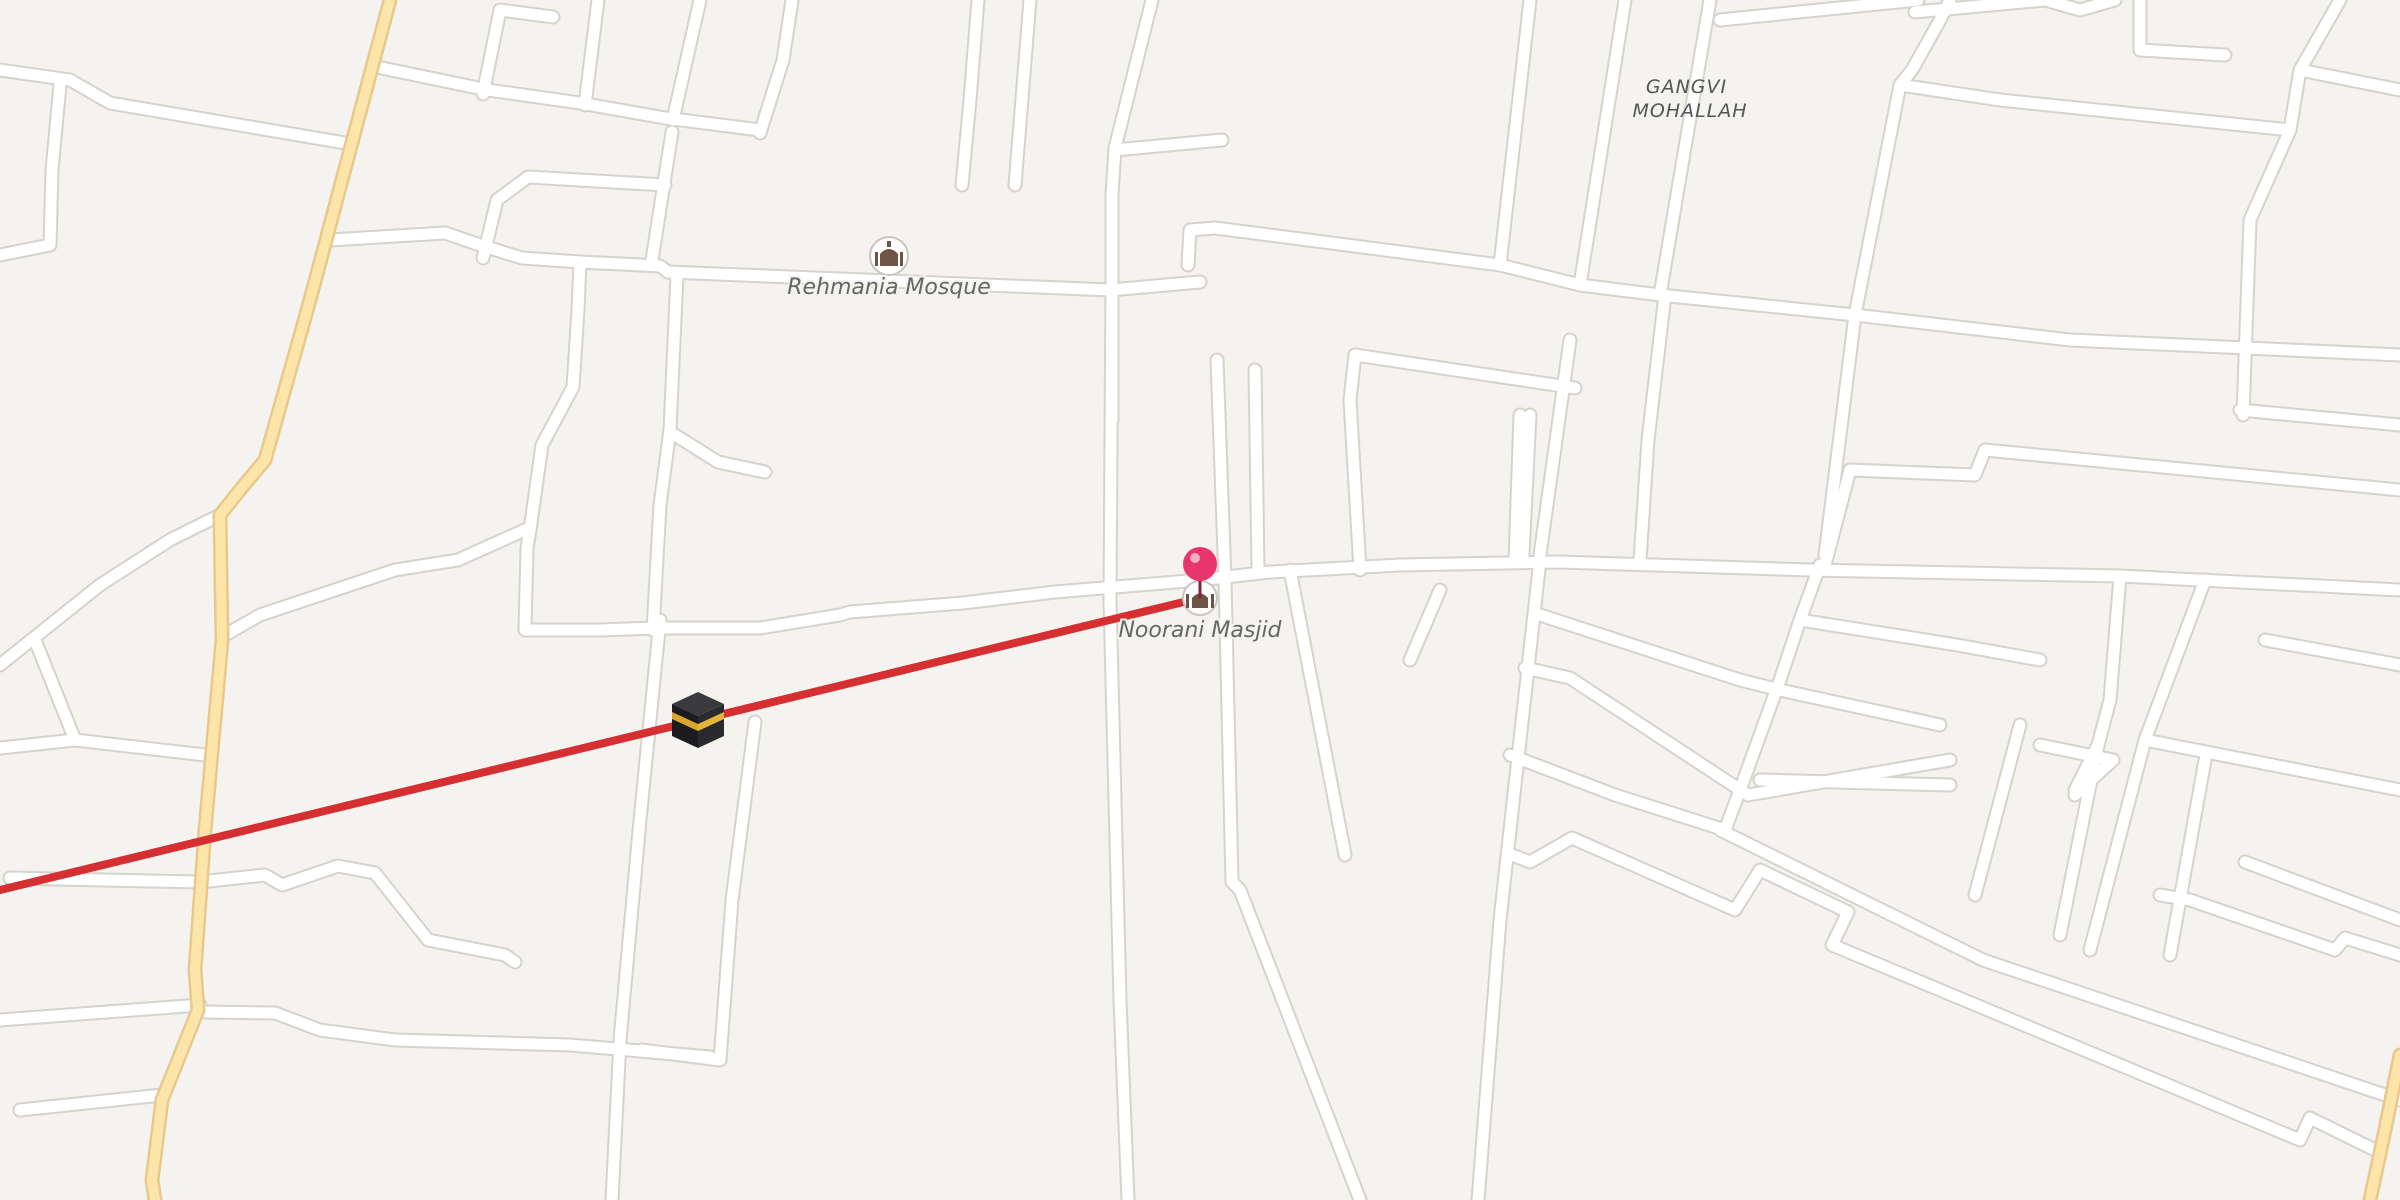  I want to click on area-label-line2: MOHALLAH, so click(1689, 111).